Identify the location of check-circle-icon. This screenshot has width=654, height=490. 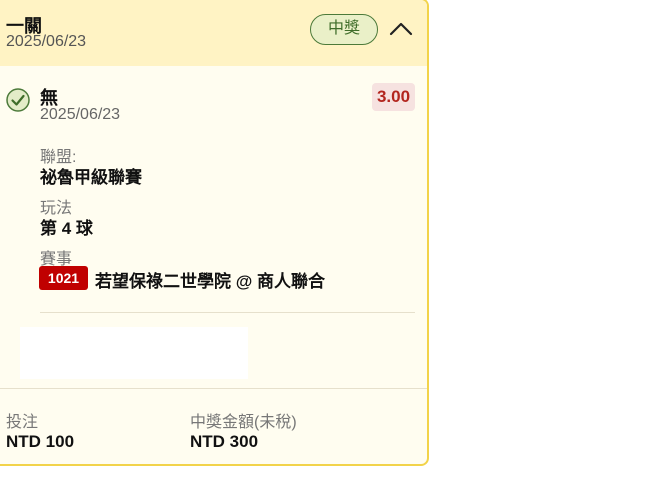
(18, 102).